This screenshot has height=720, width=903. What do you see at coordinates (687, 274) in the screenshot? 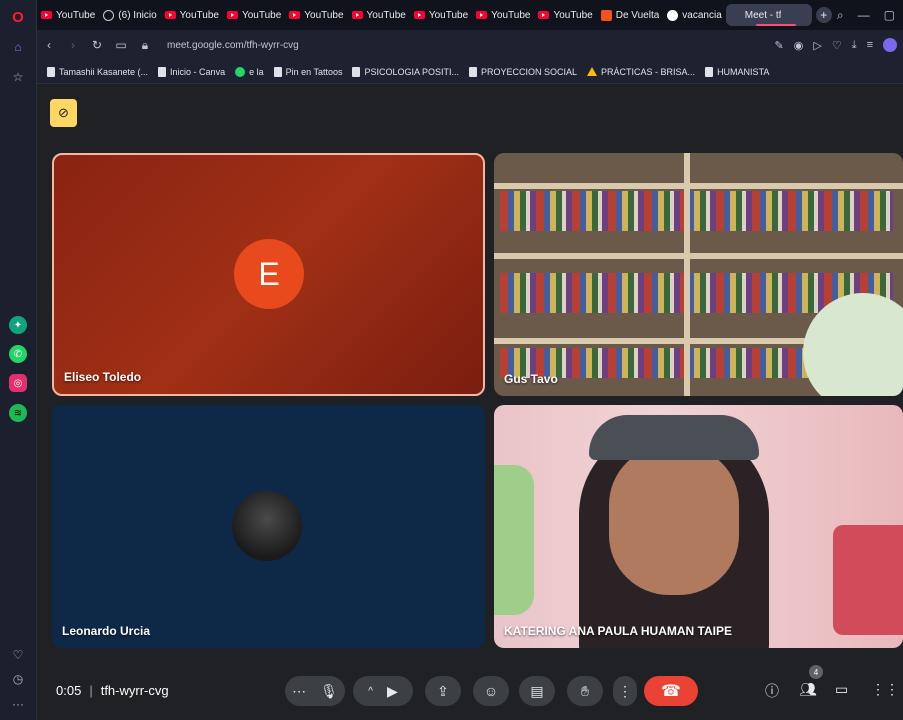
I see `shelf-divider` at bounding box center [687, 274].